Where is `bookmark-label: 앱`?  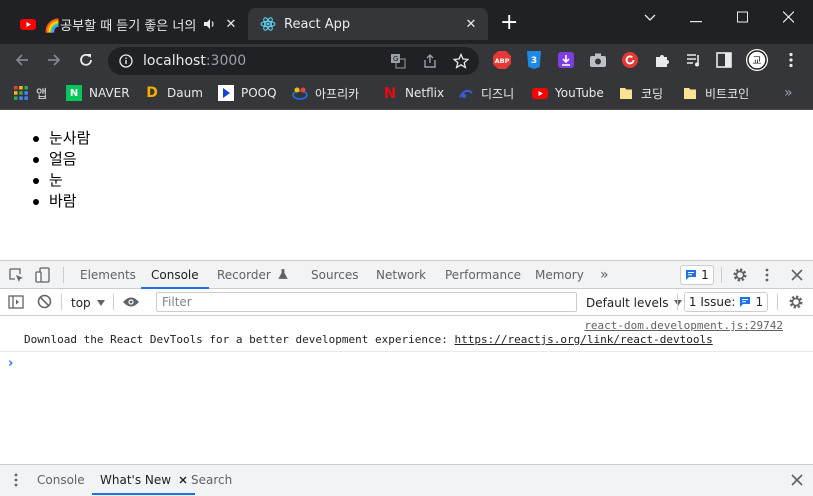 bookmark-label: 앱 is located at coordinates (42, 93).